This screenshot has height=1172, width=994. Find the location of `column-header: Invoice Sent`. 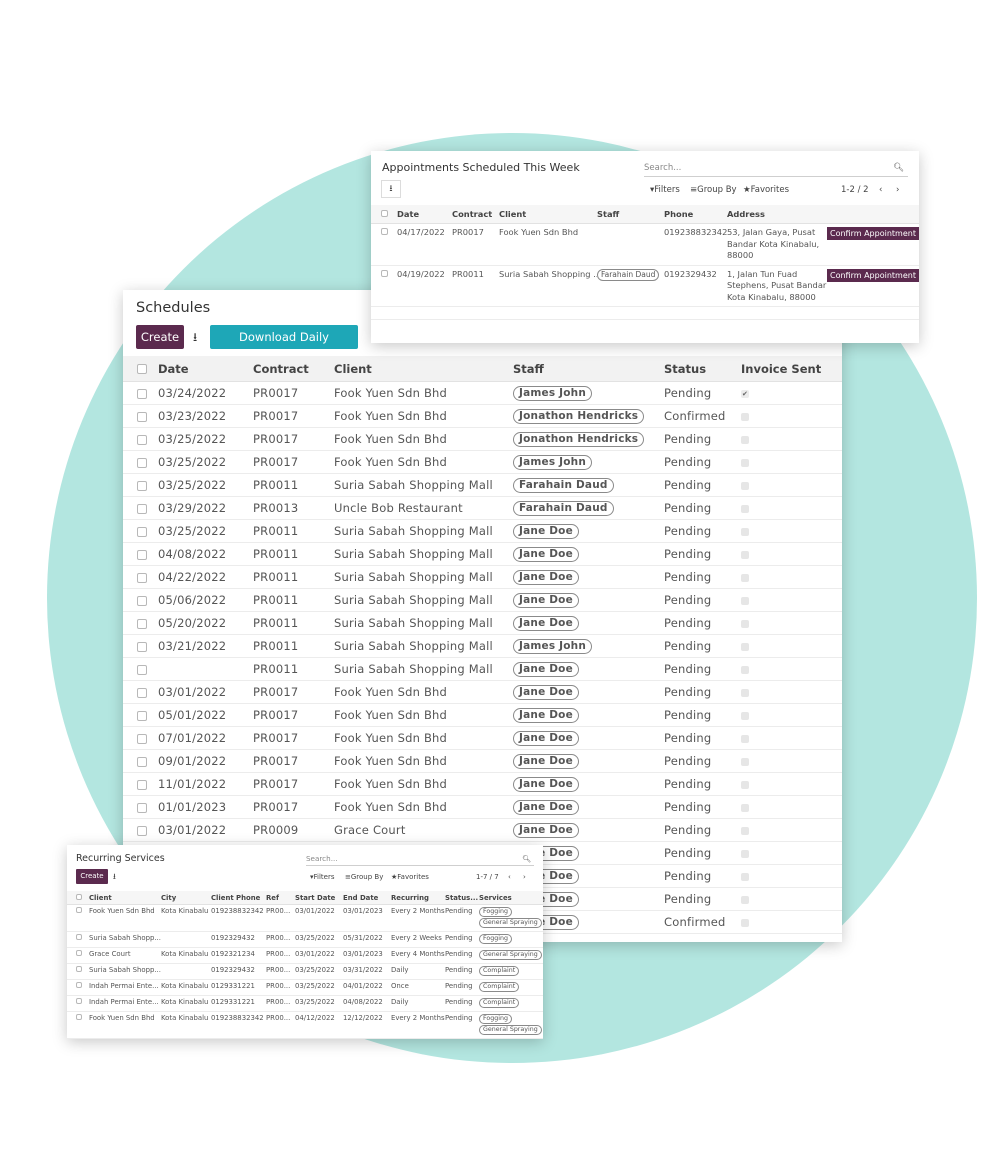

column-header: Invoice Sent is located at coordinates (791, 369).